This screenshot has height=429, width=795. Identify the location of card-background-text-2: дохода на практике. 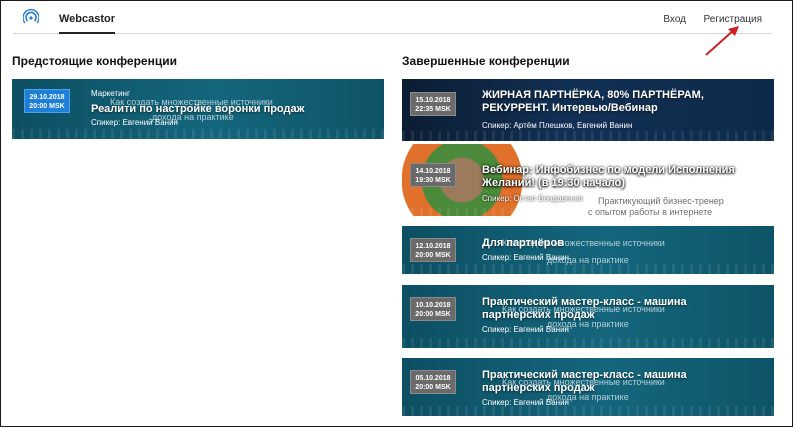
(588, 260).